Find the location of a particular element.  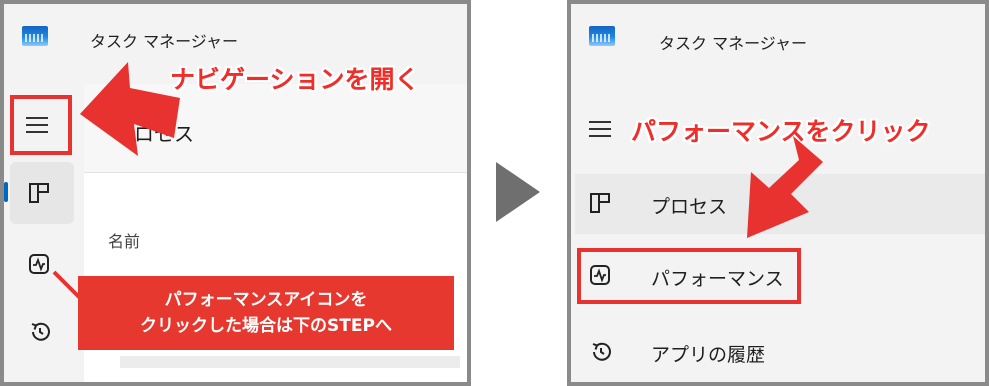

menu-label-app-history: アプリの履歴 is located at coordinates (708, 355).